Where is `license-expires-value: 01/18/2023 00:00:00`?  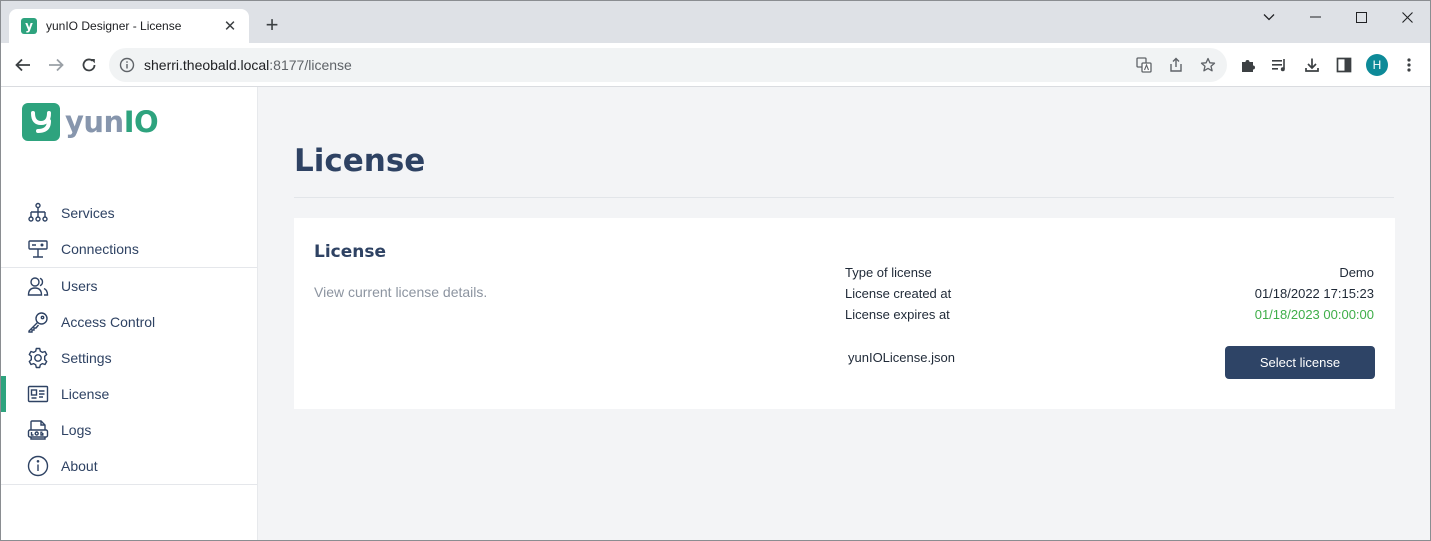
license-expires-value: 01/18/2023 00:00:00 is located at coordinates (1314, 314).